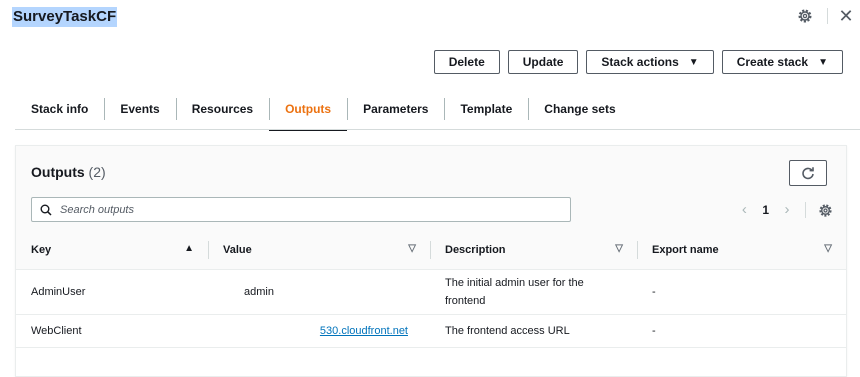 This screenshot has height=377, width=860. What do you see at coordinates (765, 210) in the screenshot?
I see `current-page: 1` at bounding box center [765, 210].